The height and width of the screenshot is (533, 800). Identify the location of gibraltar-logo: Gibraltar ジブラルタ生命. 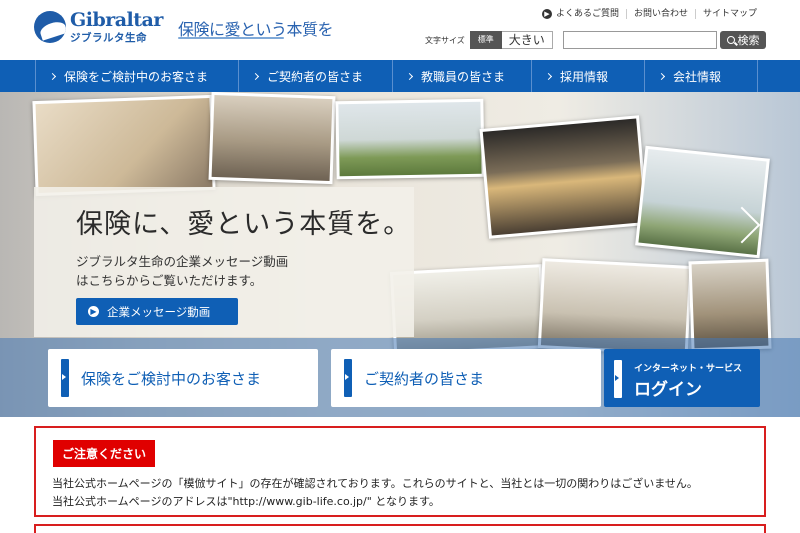
(98, 27).